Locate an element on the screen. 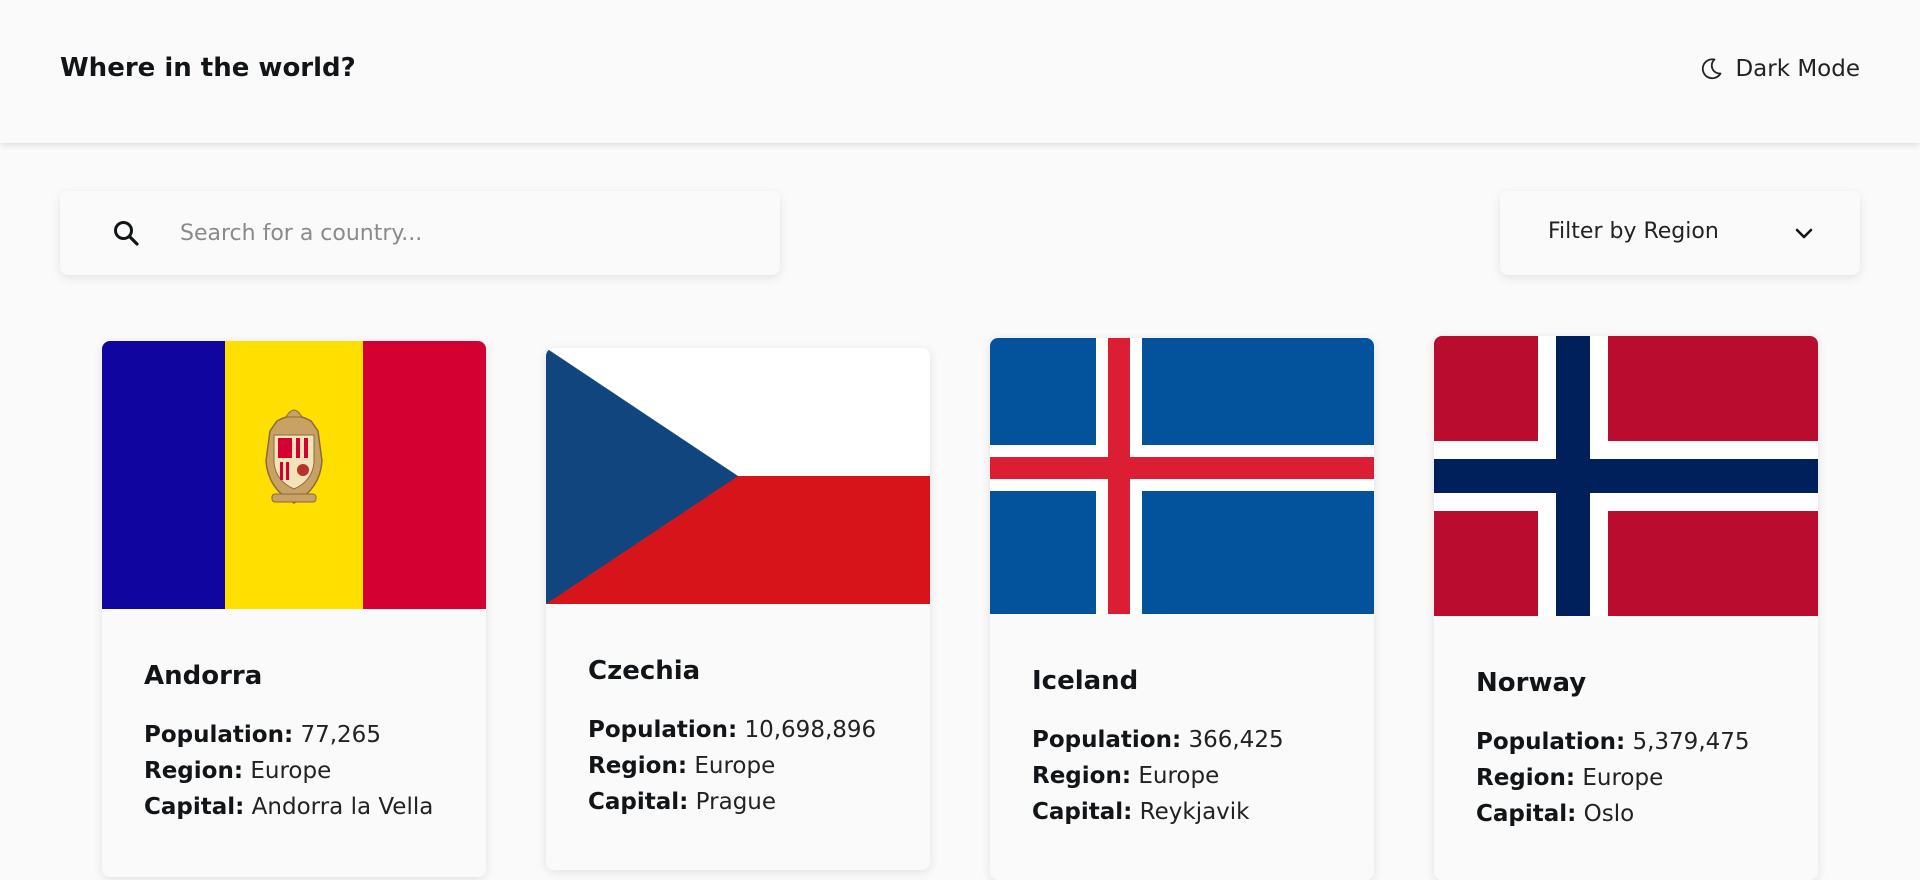 The image size is (1920, 880). country-name: Norway is located at coordinates (1531, 683).